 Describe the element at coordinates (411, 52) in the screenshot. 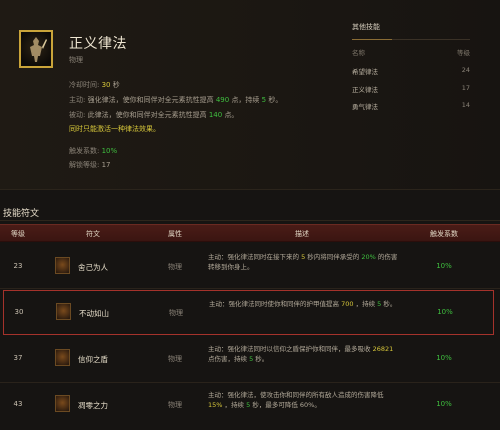

I see `related-header: 名称 等级` at that location.